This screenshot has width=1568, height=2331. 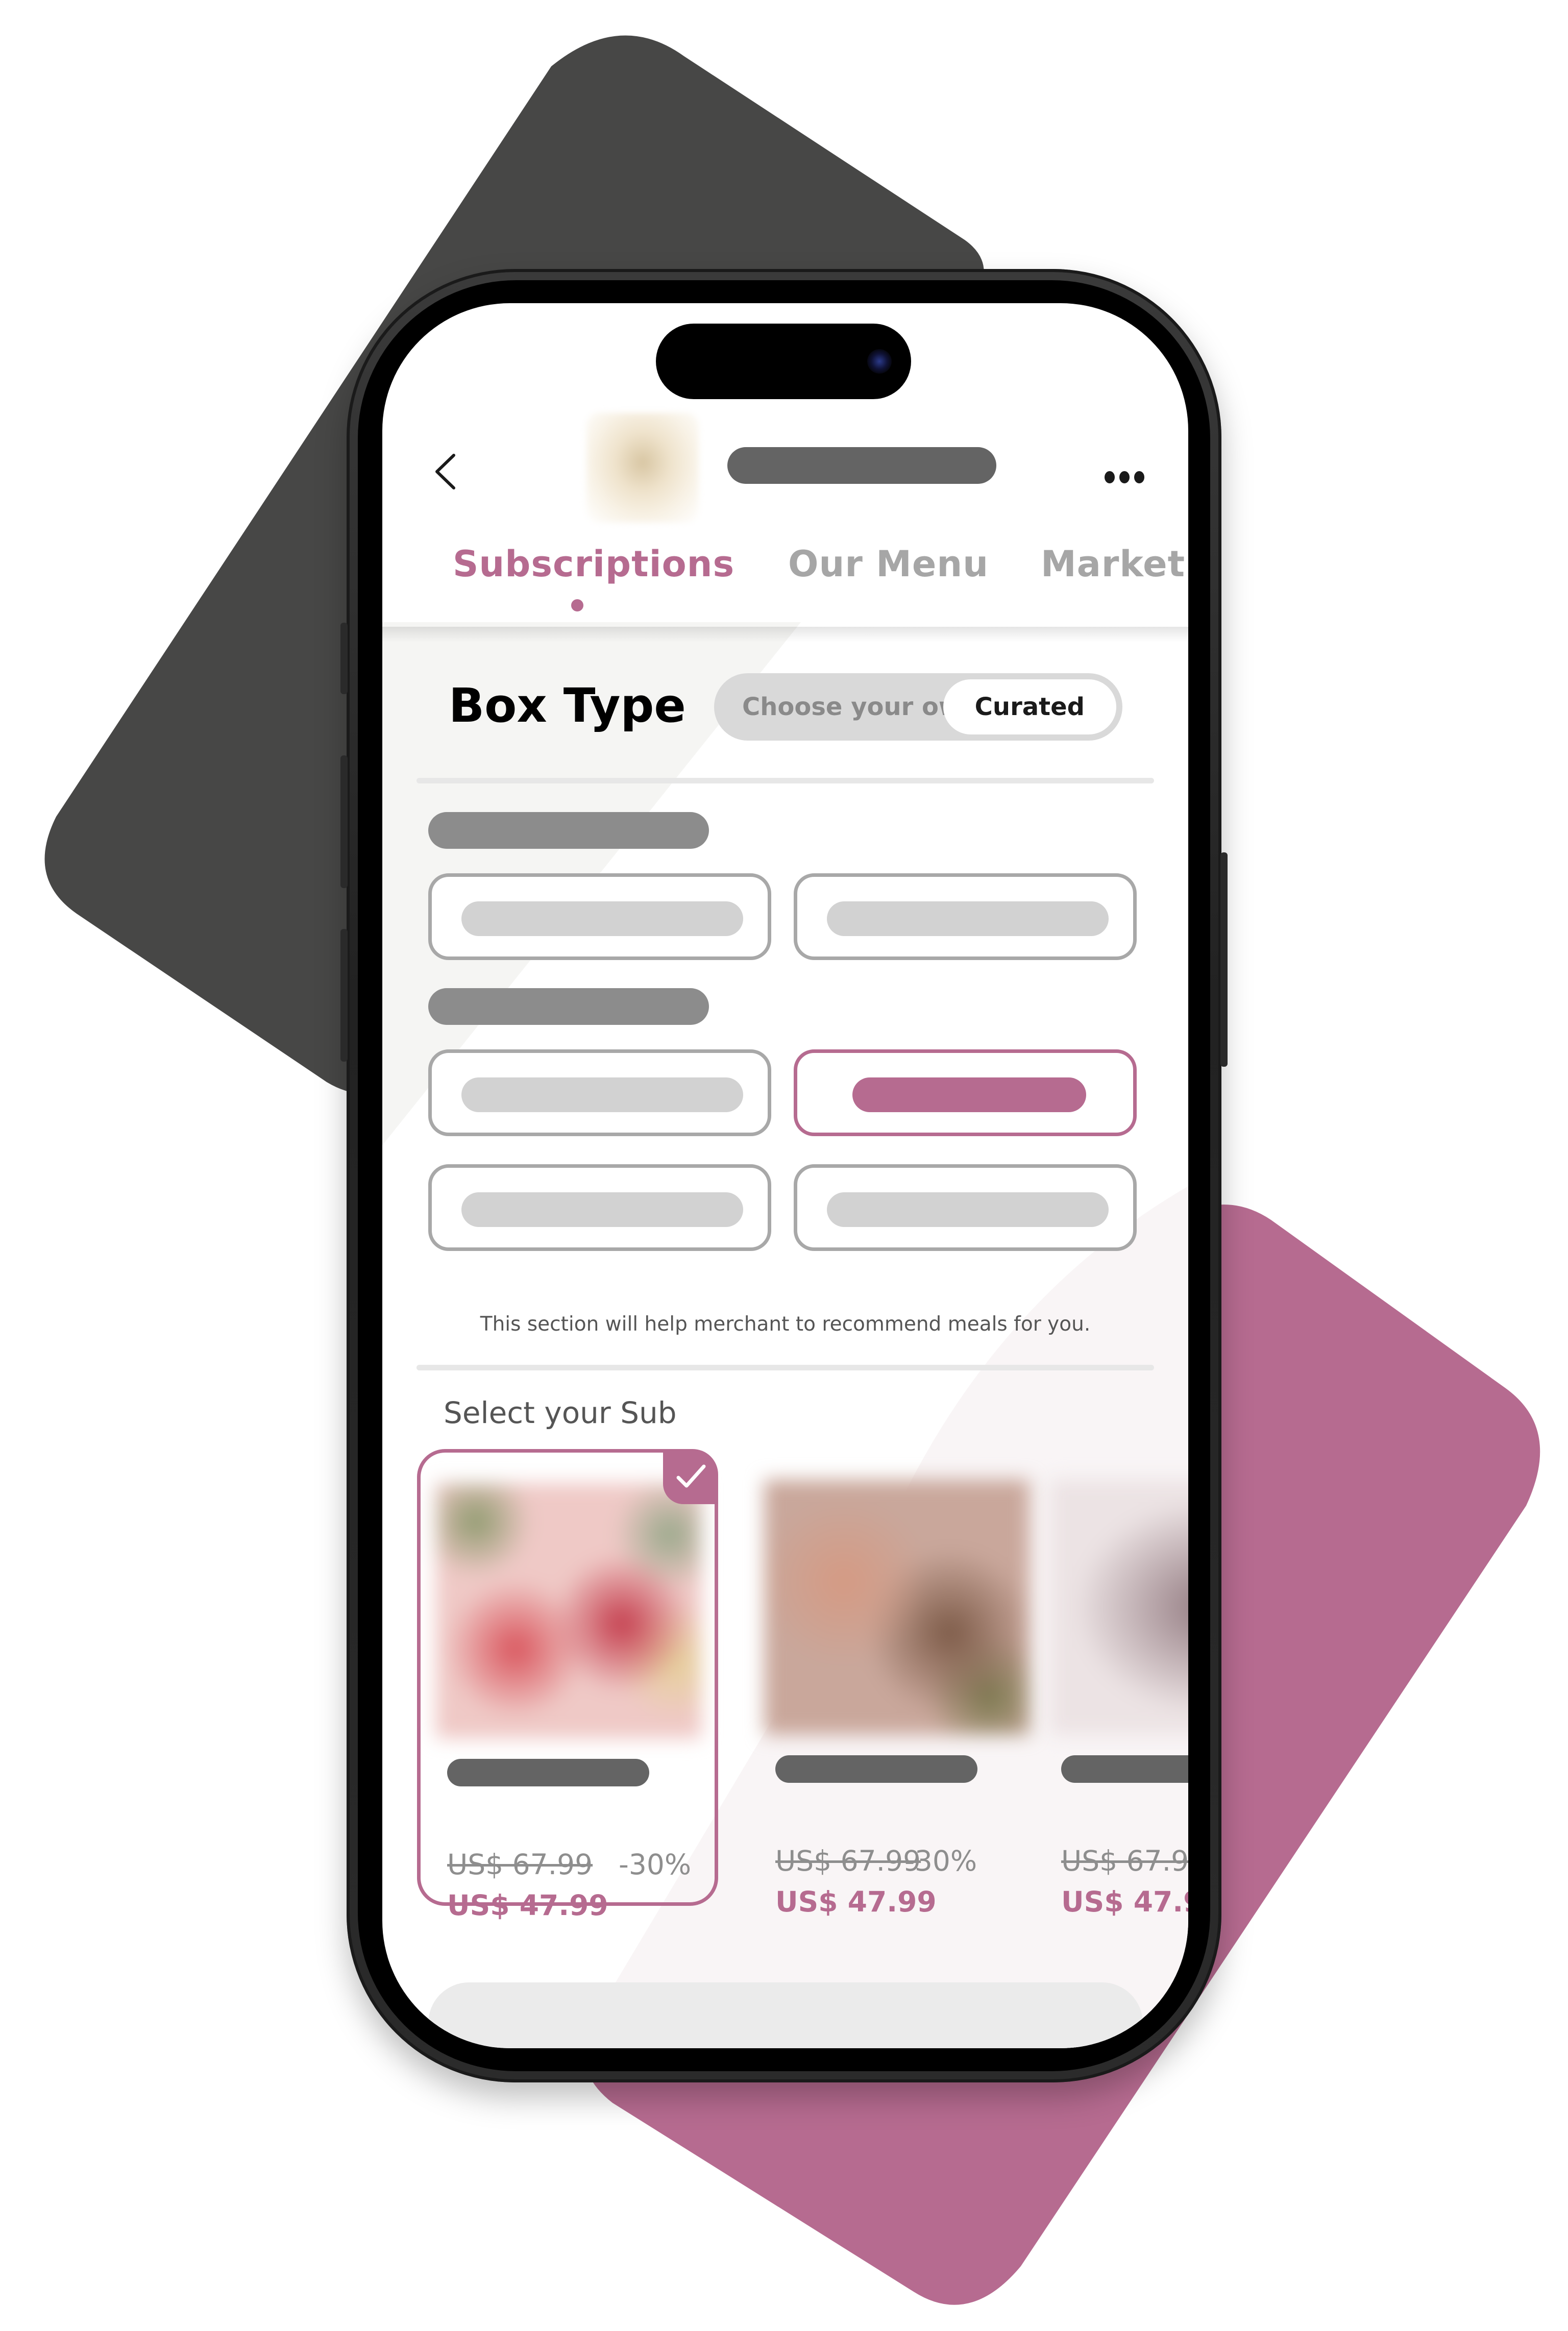 What do you see at coordinates (785, 634) in the screenshot?
I see `header-divider` at bounding box center [785, 634].